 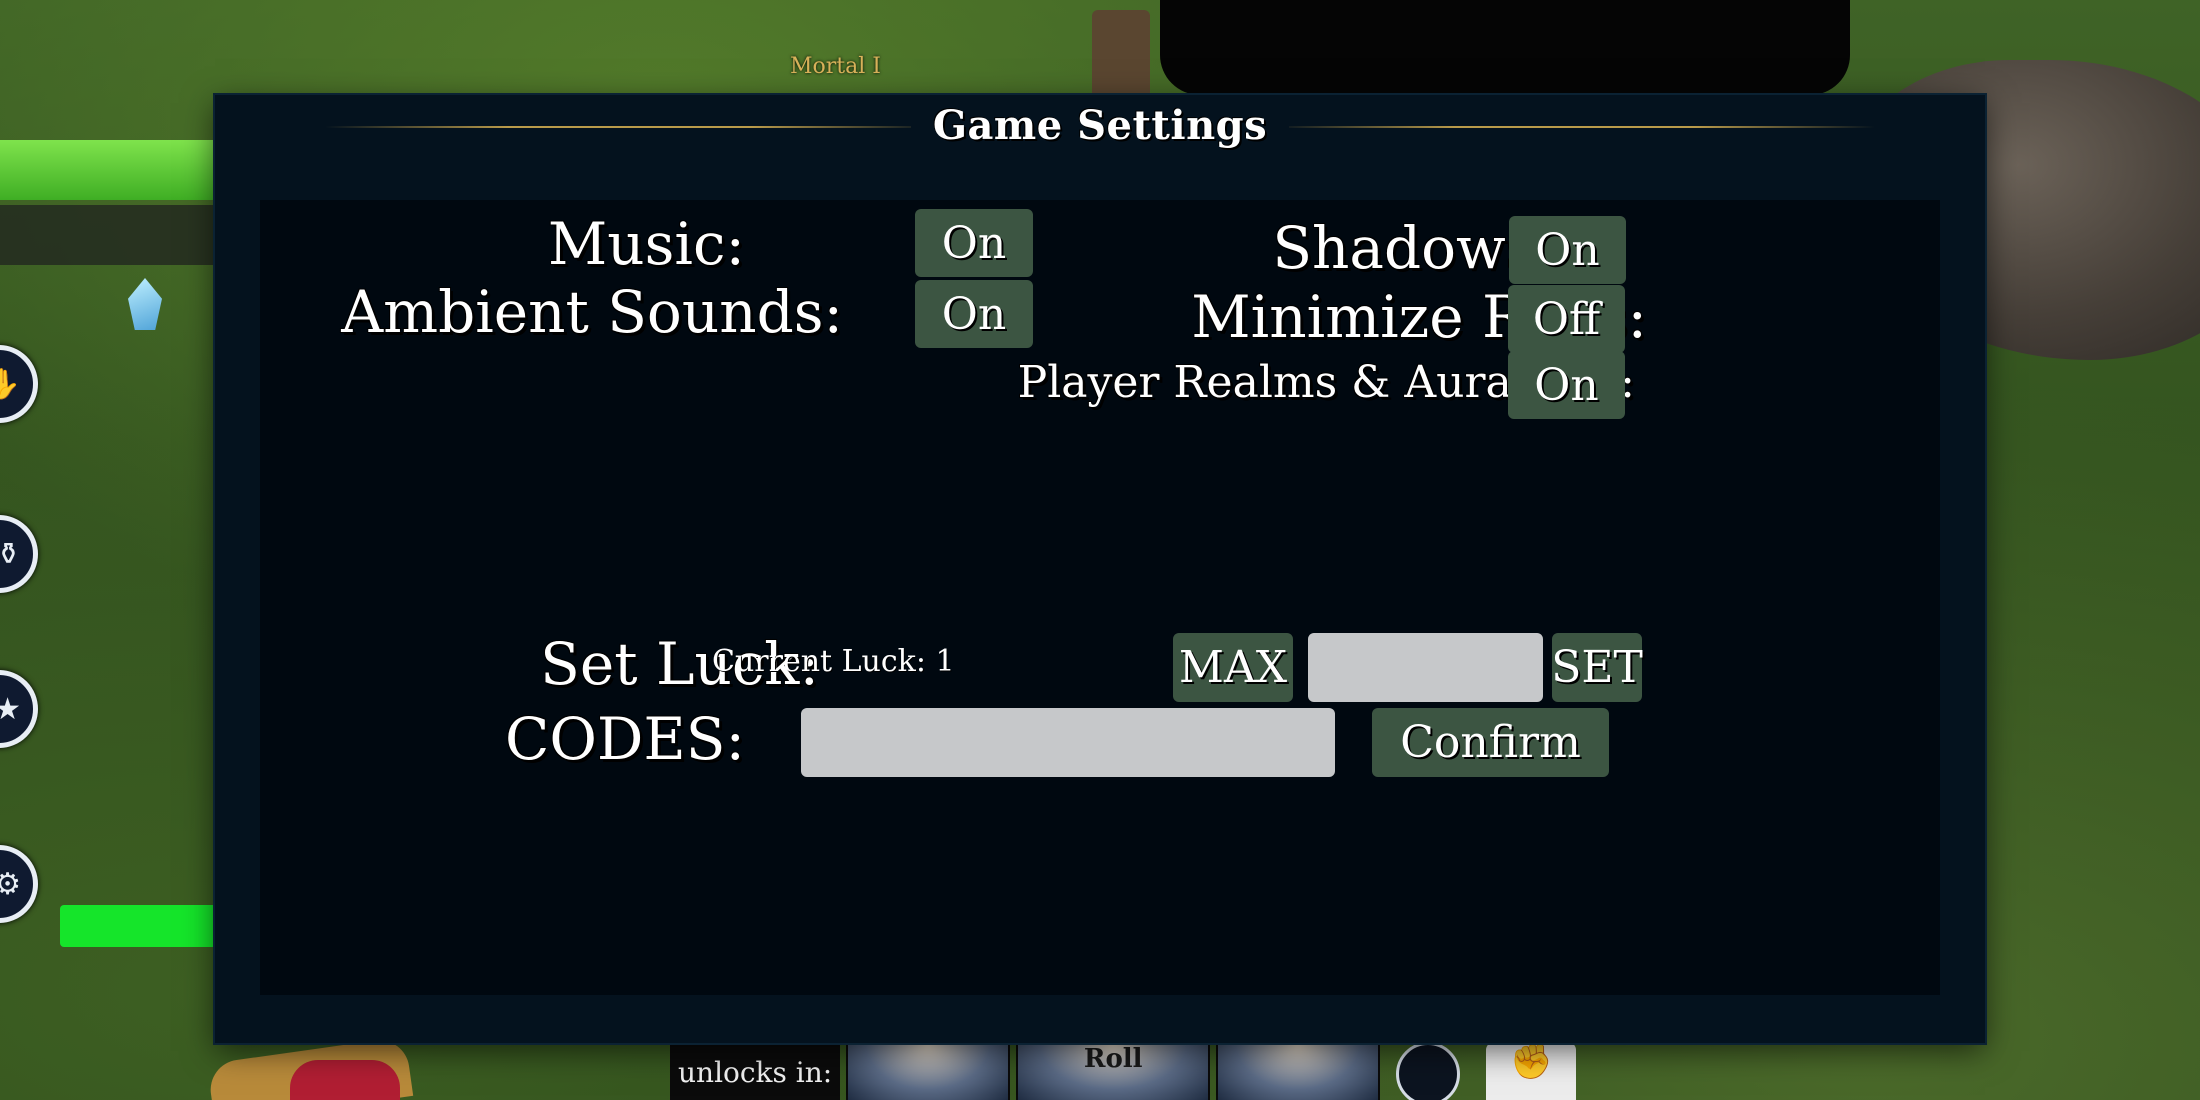 What do you see at coordinates (1233, 667) in the screenshot?
I see `max-luck-button: MAX` at bounding box center [1233, 667].